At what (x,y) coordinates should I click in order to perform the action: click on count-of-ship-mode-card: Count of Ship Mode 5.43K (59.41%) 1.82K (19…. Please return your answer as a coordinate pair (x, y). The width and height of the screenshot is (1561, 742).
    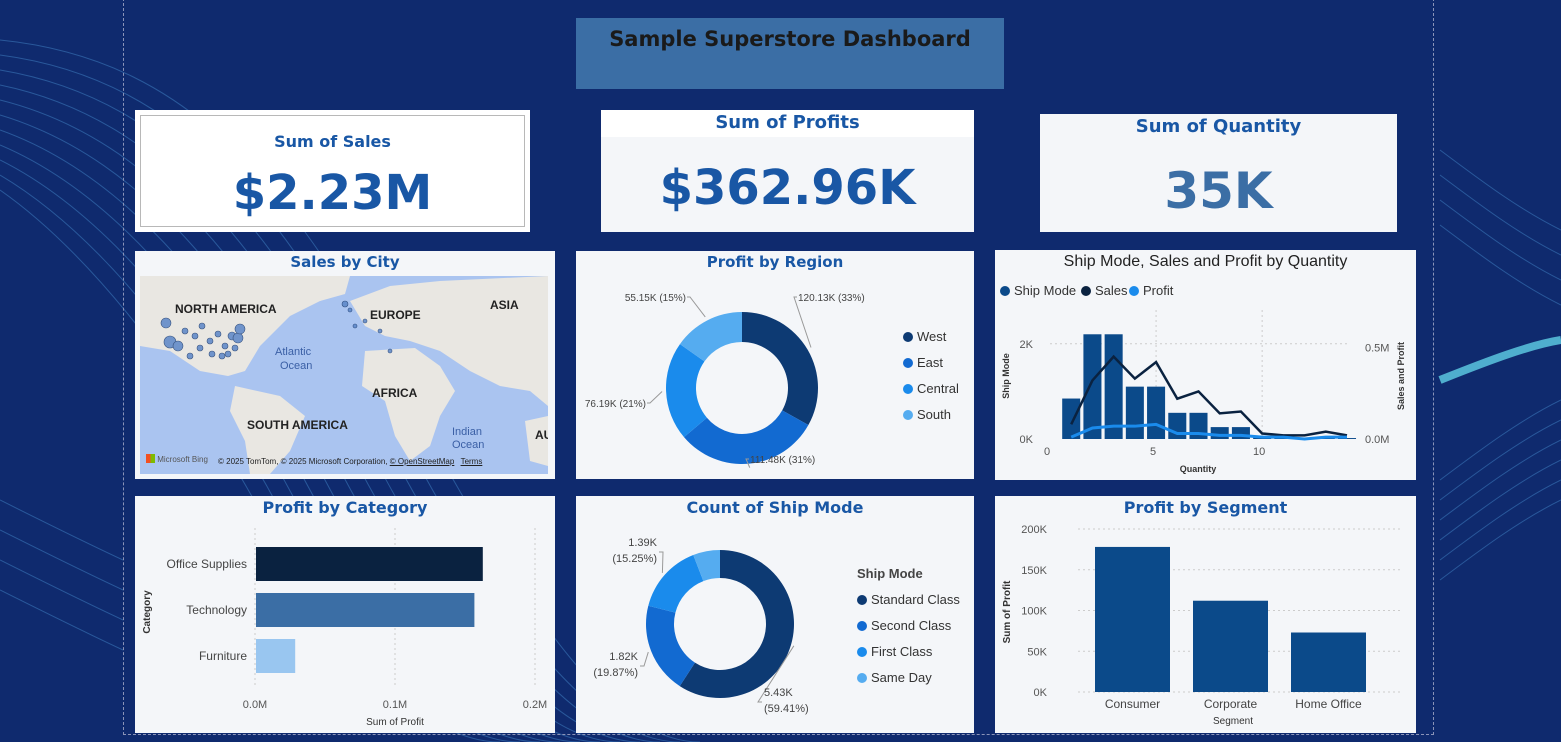
    Looking at the image, I should click on (775, 614).